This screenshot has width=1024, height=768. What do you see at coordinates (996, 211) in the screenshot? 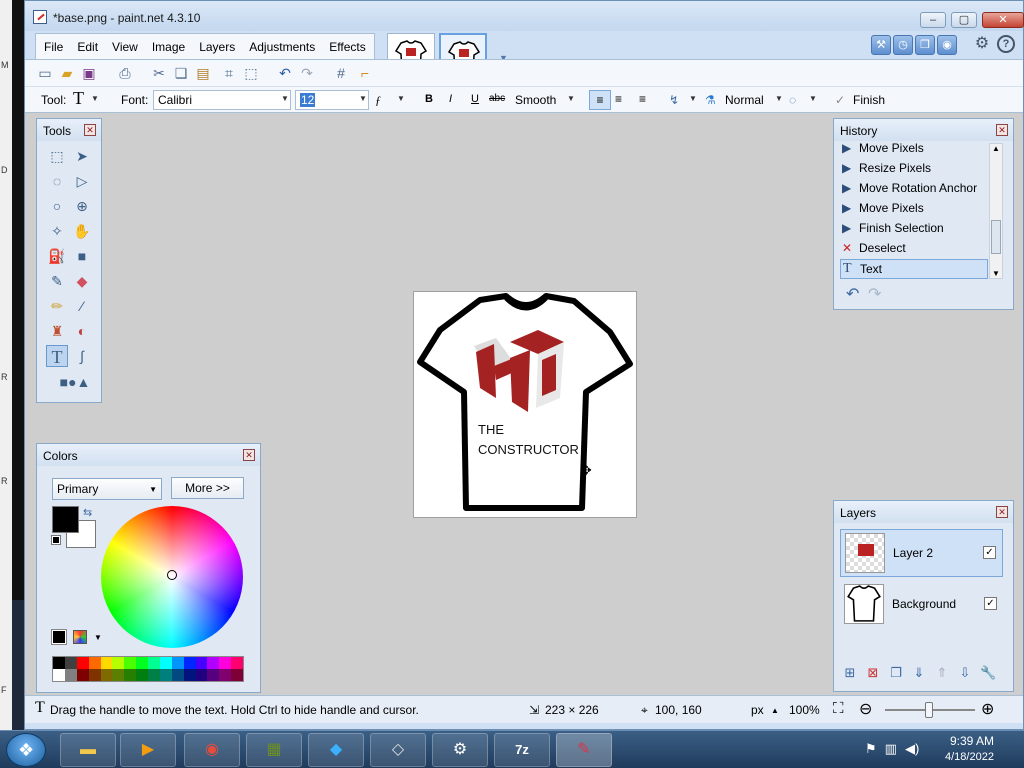
I see `history-scrollbar: ▲ ▼` at bounding box center [996, 211].